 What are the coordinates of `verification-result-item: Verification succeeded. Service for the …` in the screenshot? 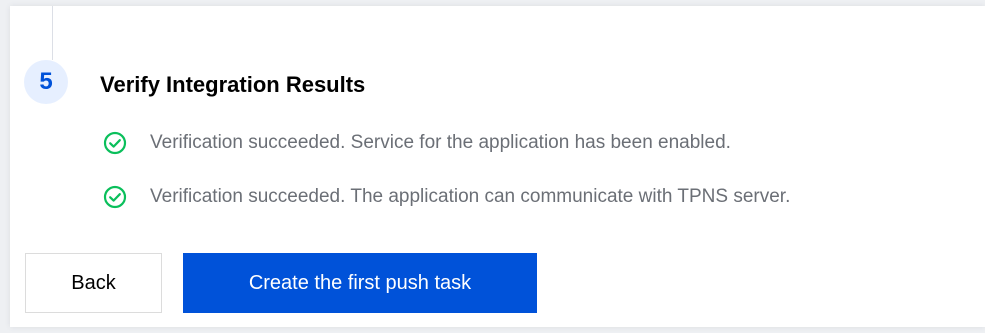 It's located at (417, 143).